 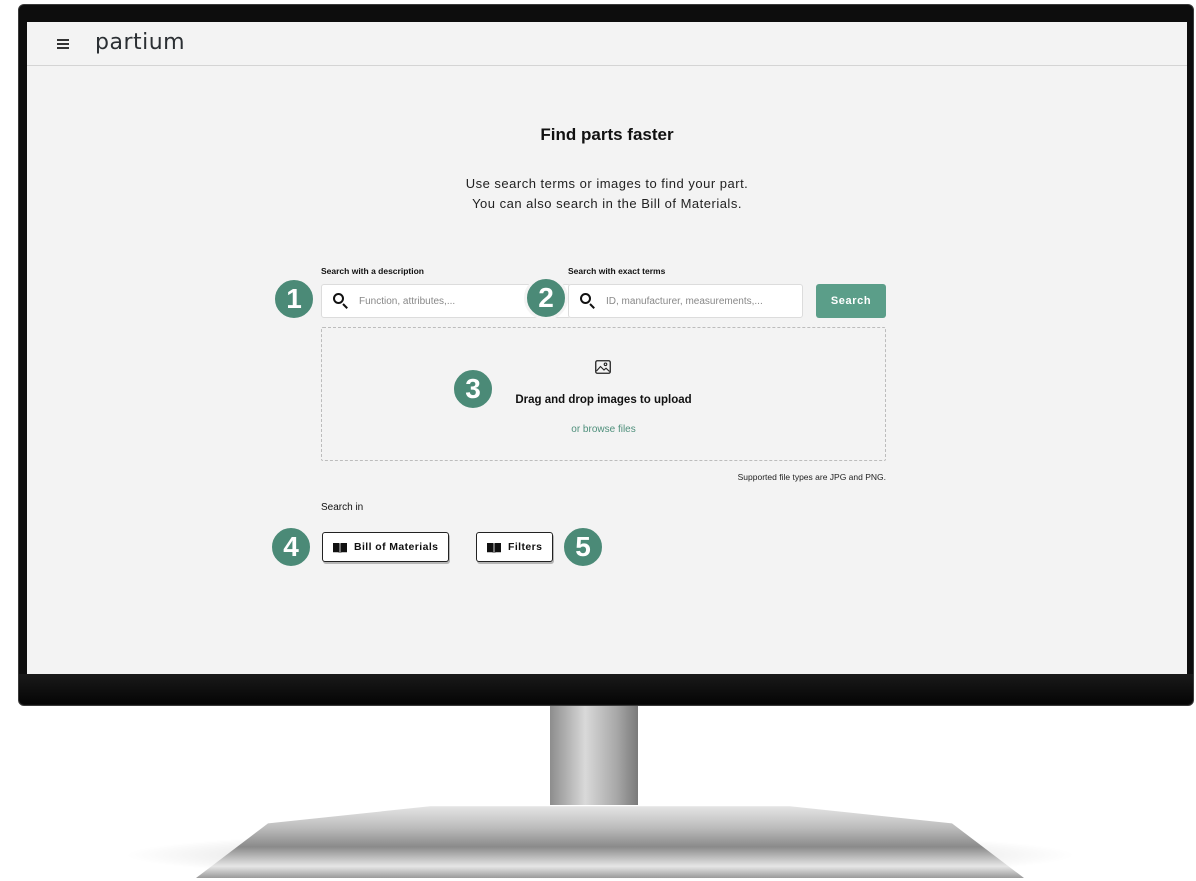 I want to click on bill-of-materials-label: Bill of Materials, so click(x=396, y=547).